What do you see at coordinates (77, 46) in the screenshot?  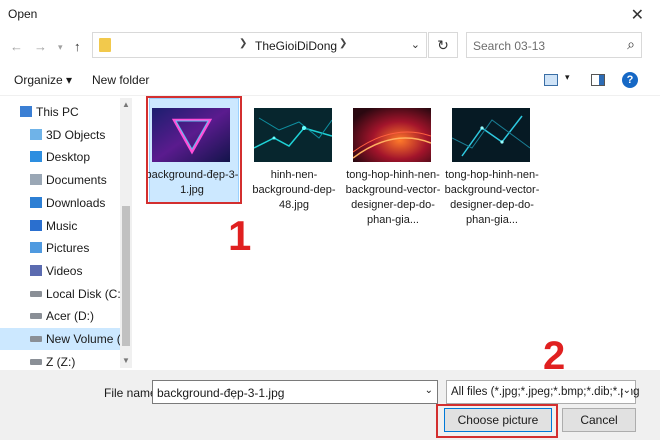 I see `up-icon: ↑` at bounding box center [77, 46].